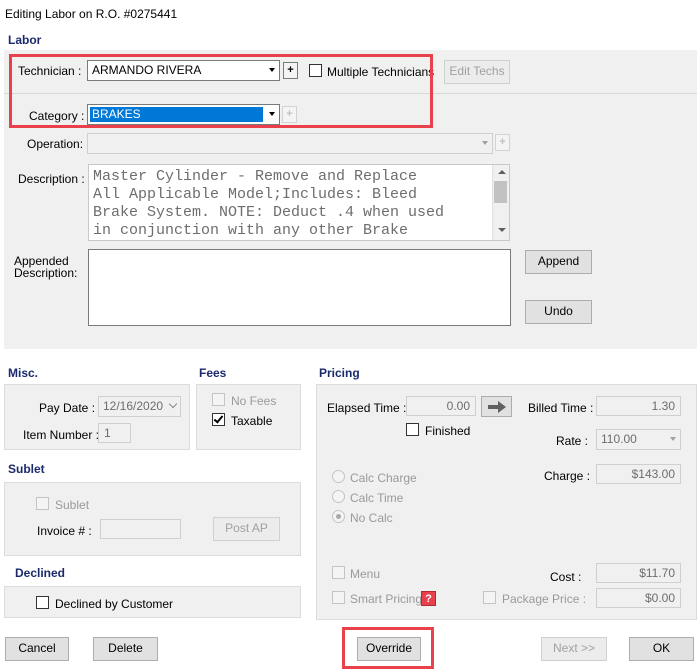 The width and height of the screenshot is (697, 669). Describe the element at coordinates (255, 194) in the screenshot. I see `description-line: All Applicable Model;Includes: Bleed` at that location.